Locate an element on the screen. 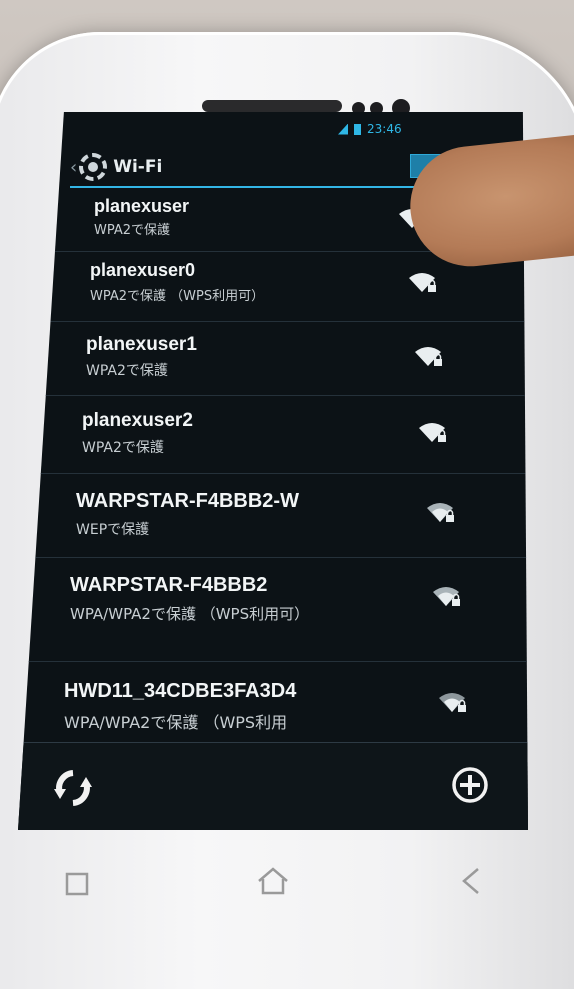 This screenshot has width=574, height=992. network-item: planexuser1 WPA2で保護 is located at coordinates (273, 359).